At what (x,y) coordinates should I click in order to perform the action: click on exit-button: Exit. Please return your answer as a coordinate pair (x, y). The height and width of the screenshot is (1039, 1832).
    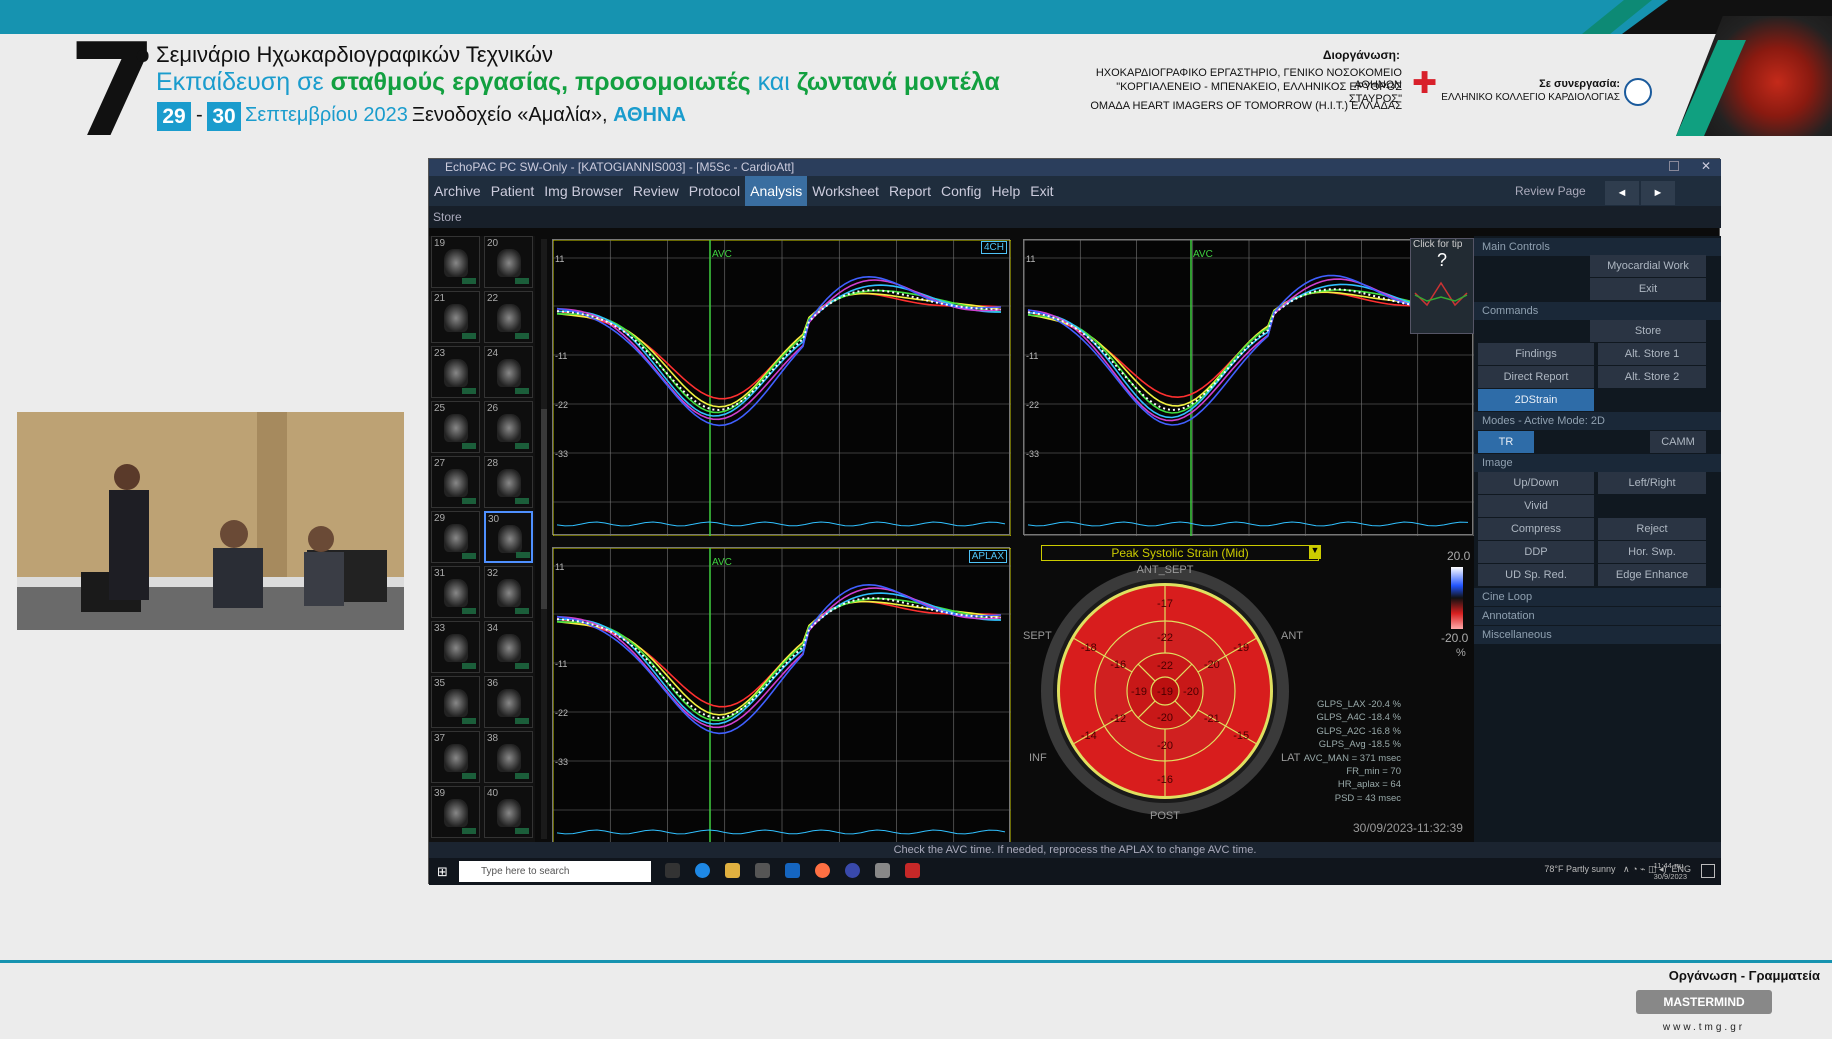
    Looking at the image, I should click on (1648, 289).